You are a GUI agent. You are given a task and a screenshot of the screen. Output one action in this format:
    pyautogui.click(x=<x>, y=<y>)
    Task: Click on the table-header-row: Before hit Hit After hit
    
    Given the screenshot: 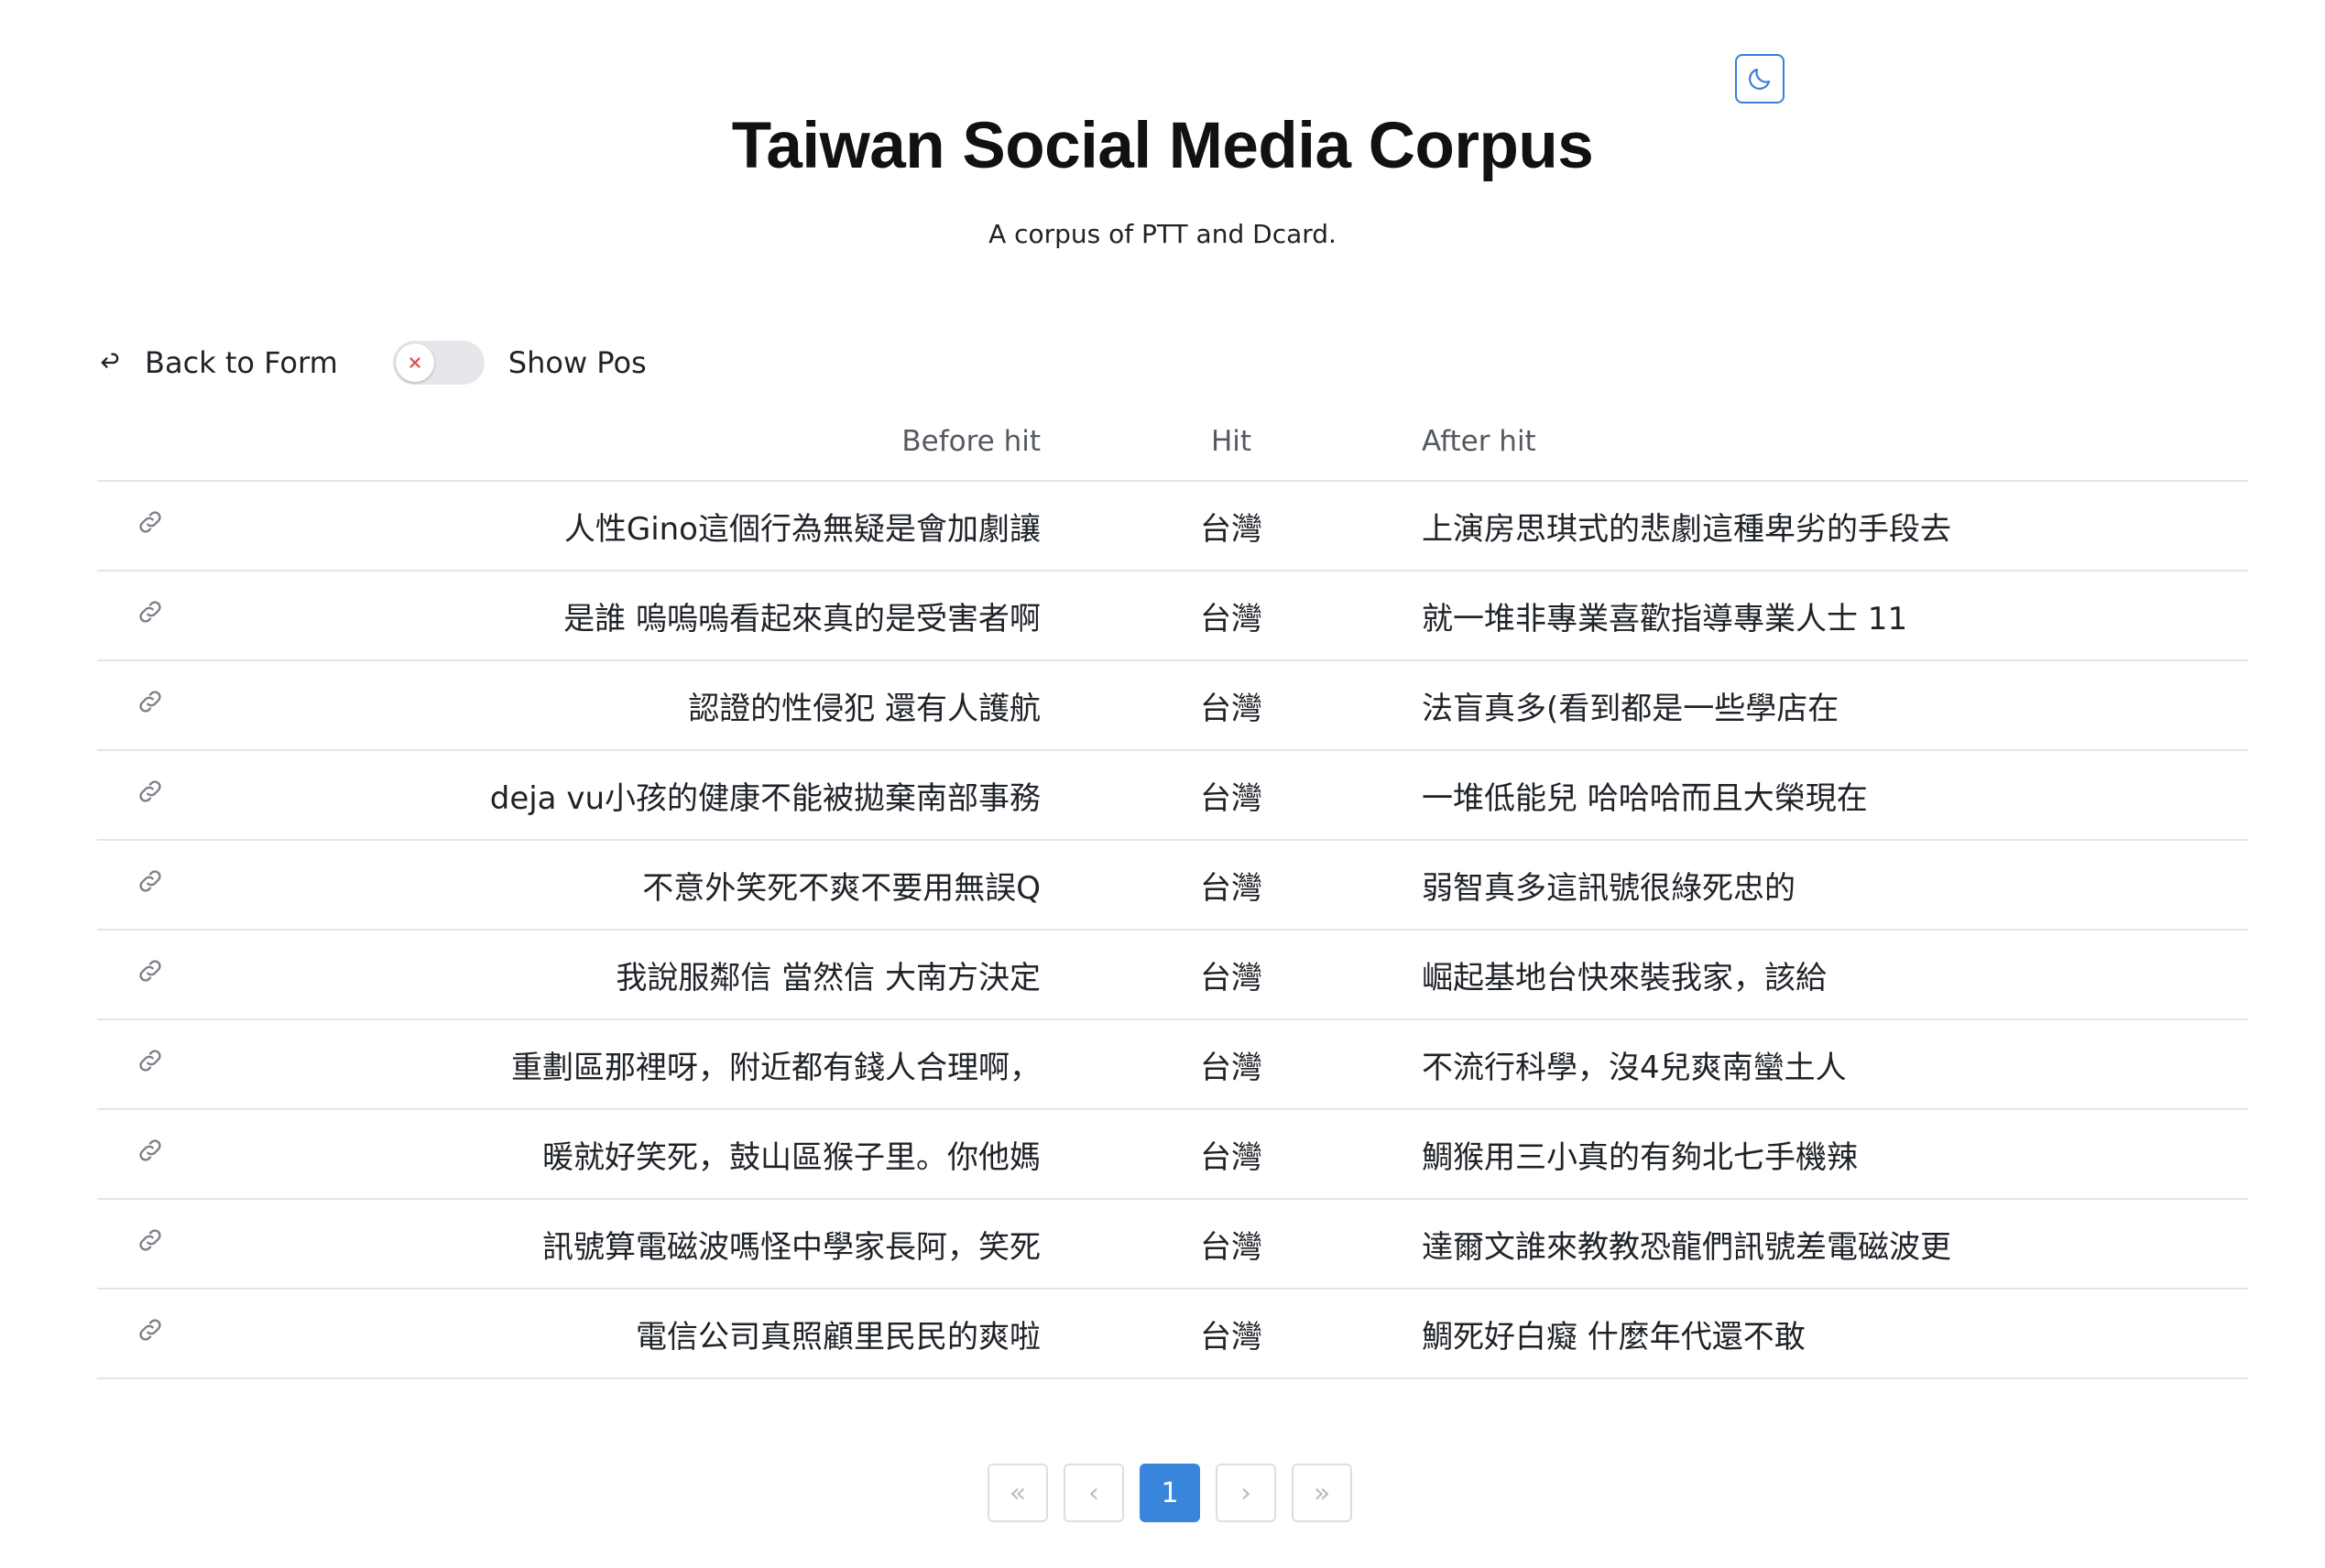 What is the action you would take?
    pyautogui.click(x=1172, y=442)
    